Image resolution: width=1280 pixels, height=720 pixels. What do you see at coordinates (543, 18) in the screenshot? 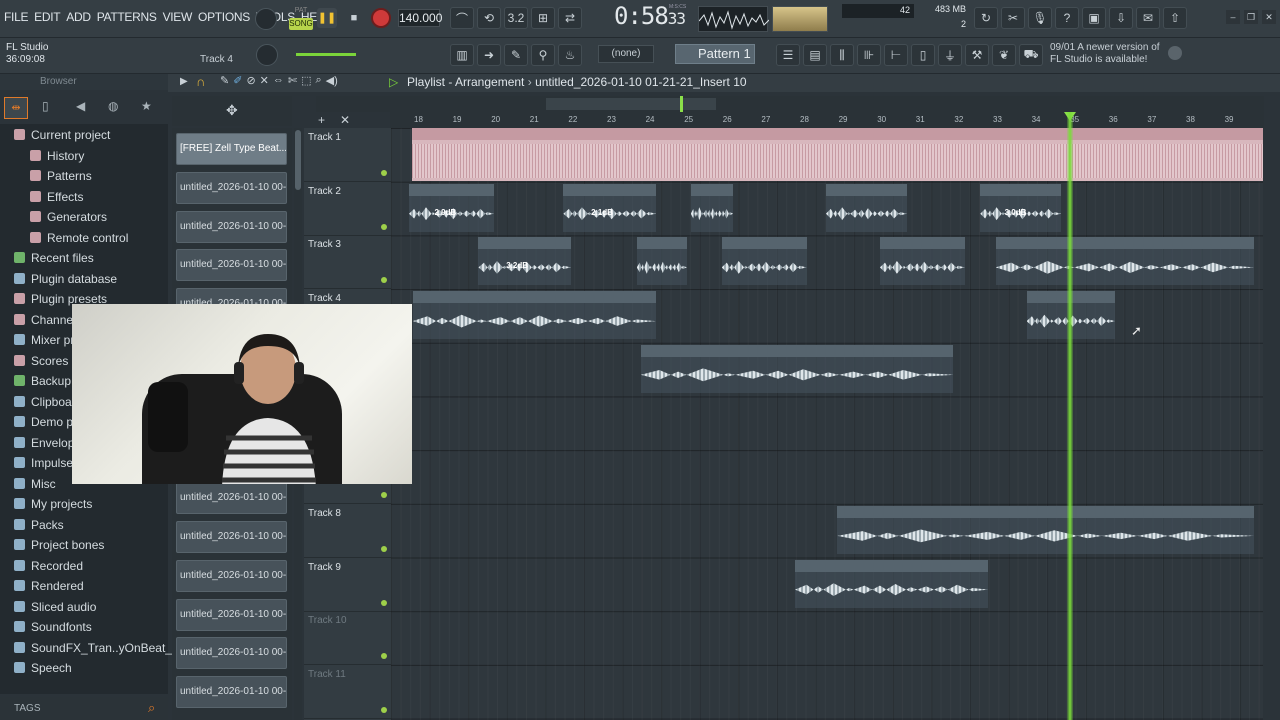
I see `blend-notes-icon: ⊞` at bounding box center [543, 18].